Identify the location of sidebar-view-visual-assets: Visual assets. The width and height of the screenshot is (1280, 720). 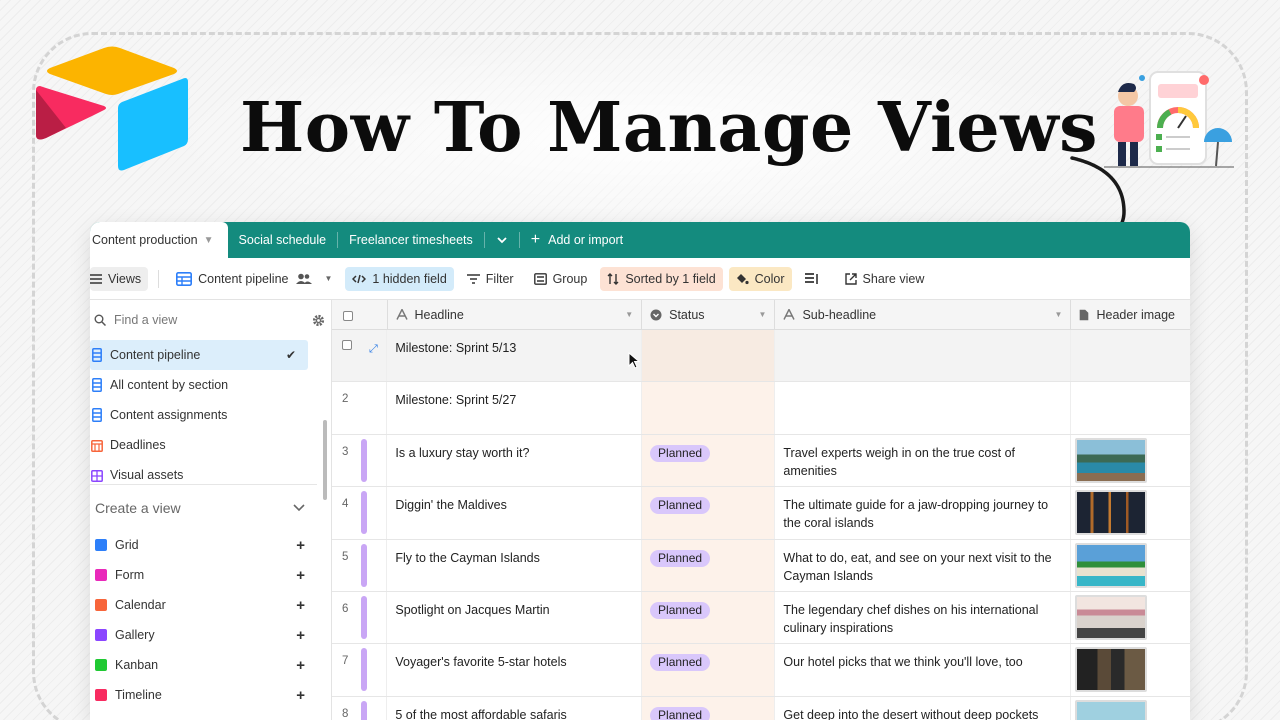
(199, 471).